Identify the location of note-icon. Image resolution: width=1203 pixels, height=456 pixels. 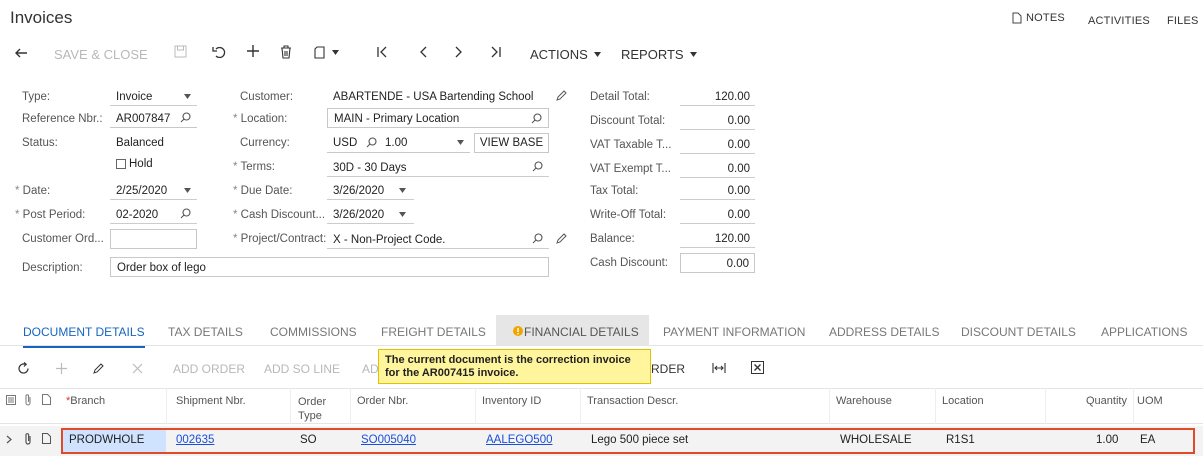
(46, 438).